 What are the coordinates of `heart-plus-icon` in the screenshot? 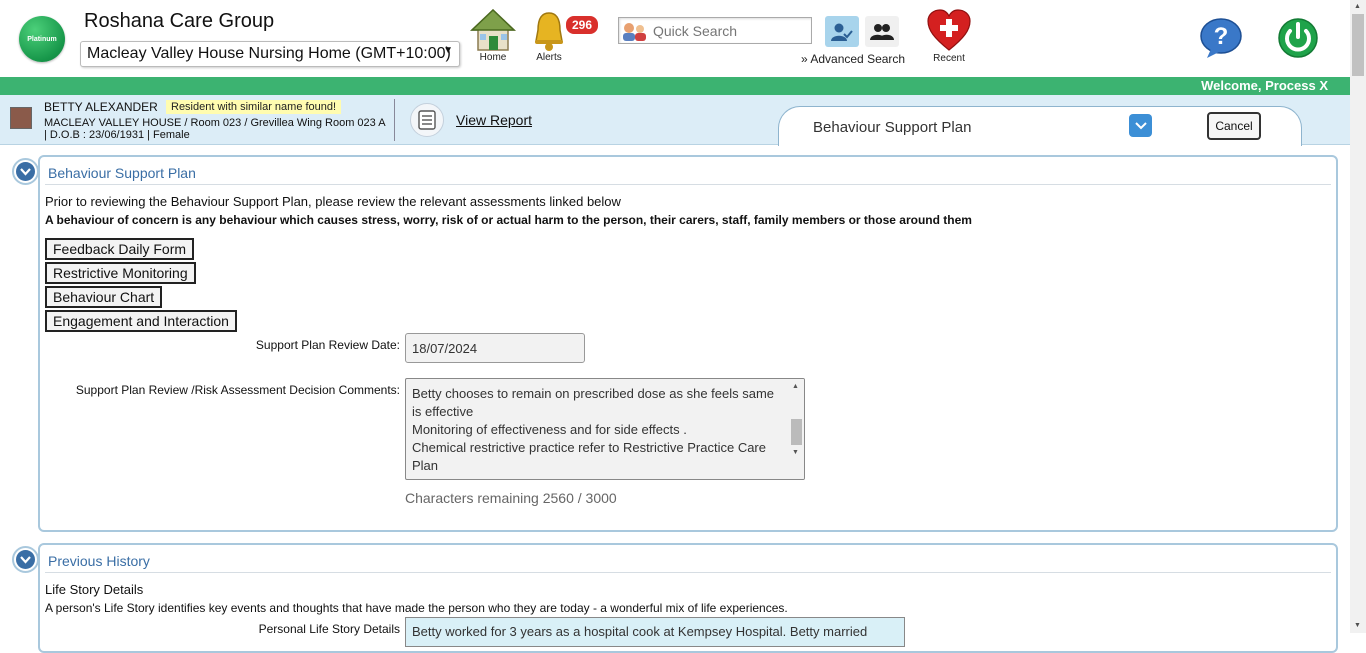 It's located at (949, 30).